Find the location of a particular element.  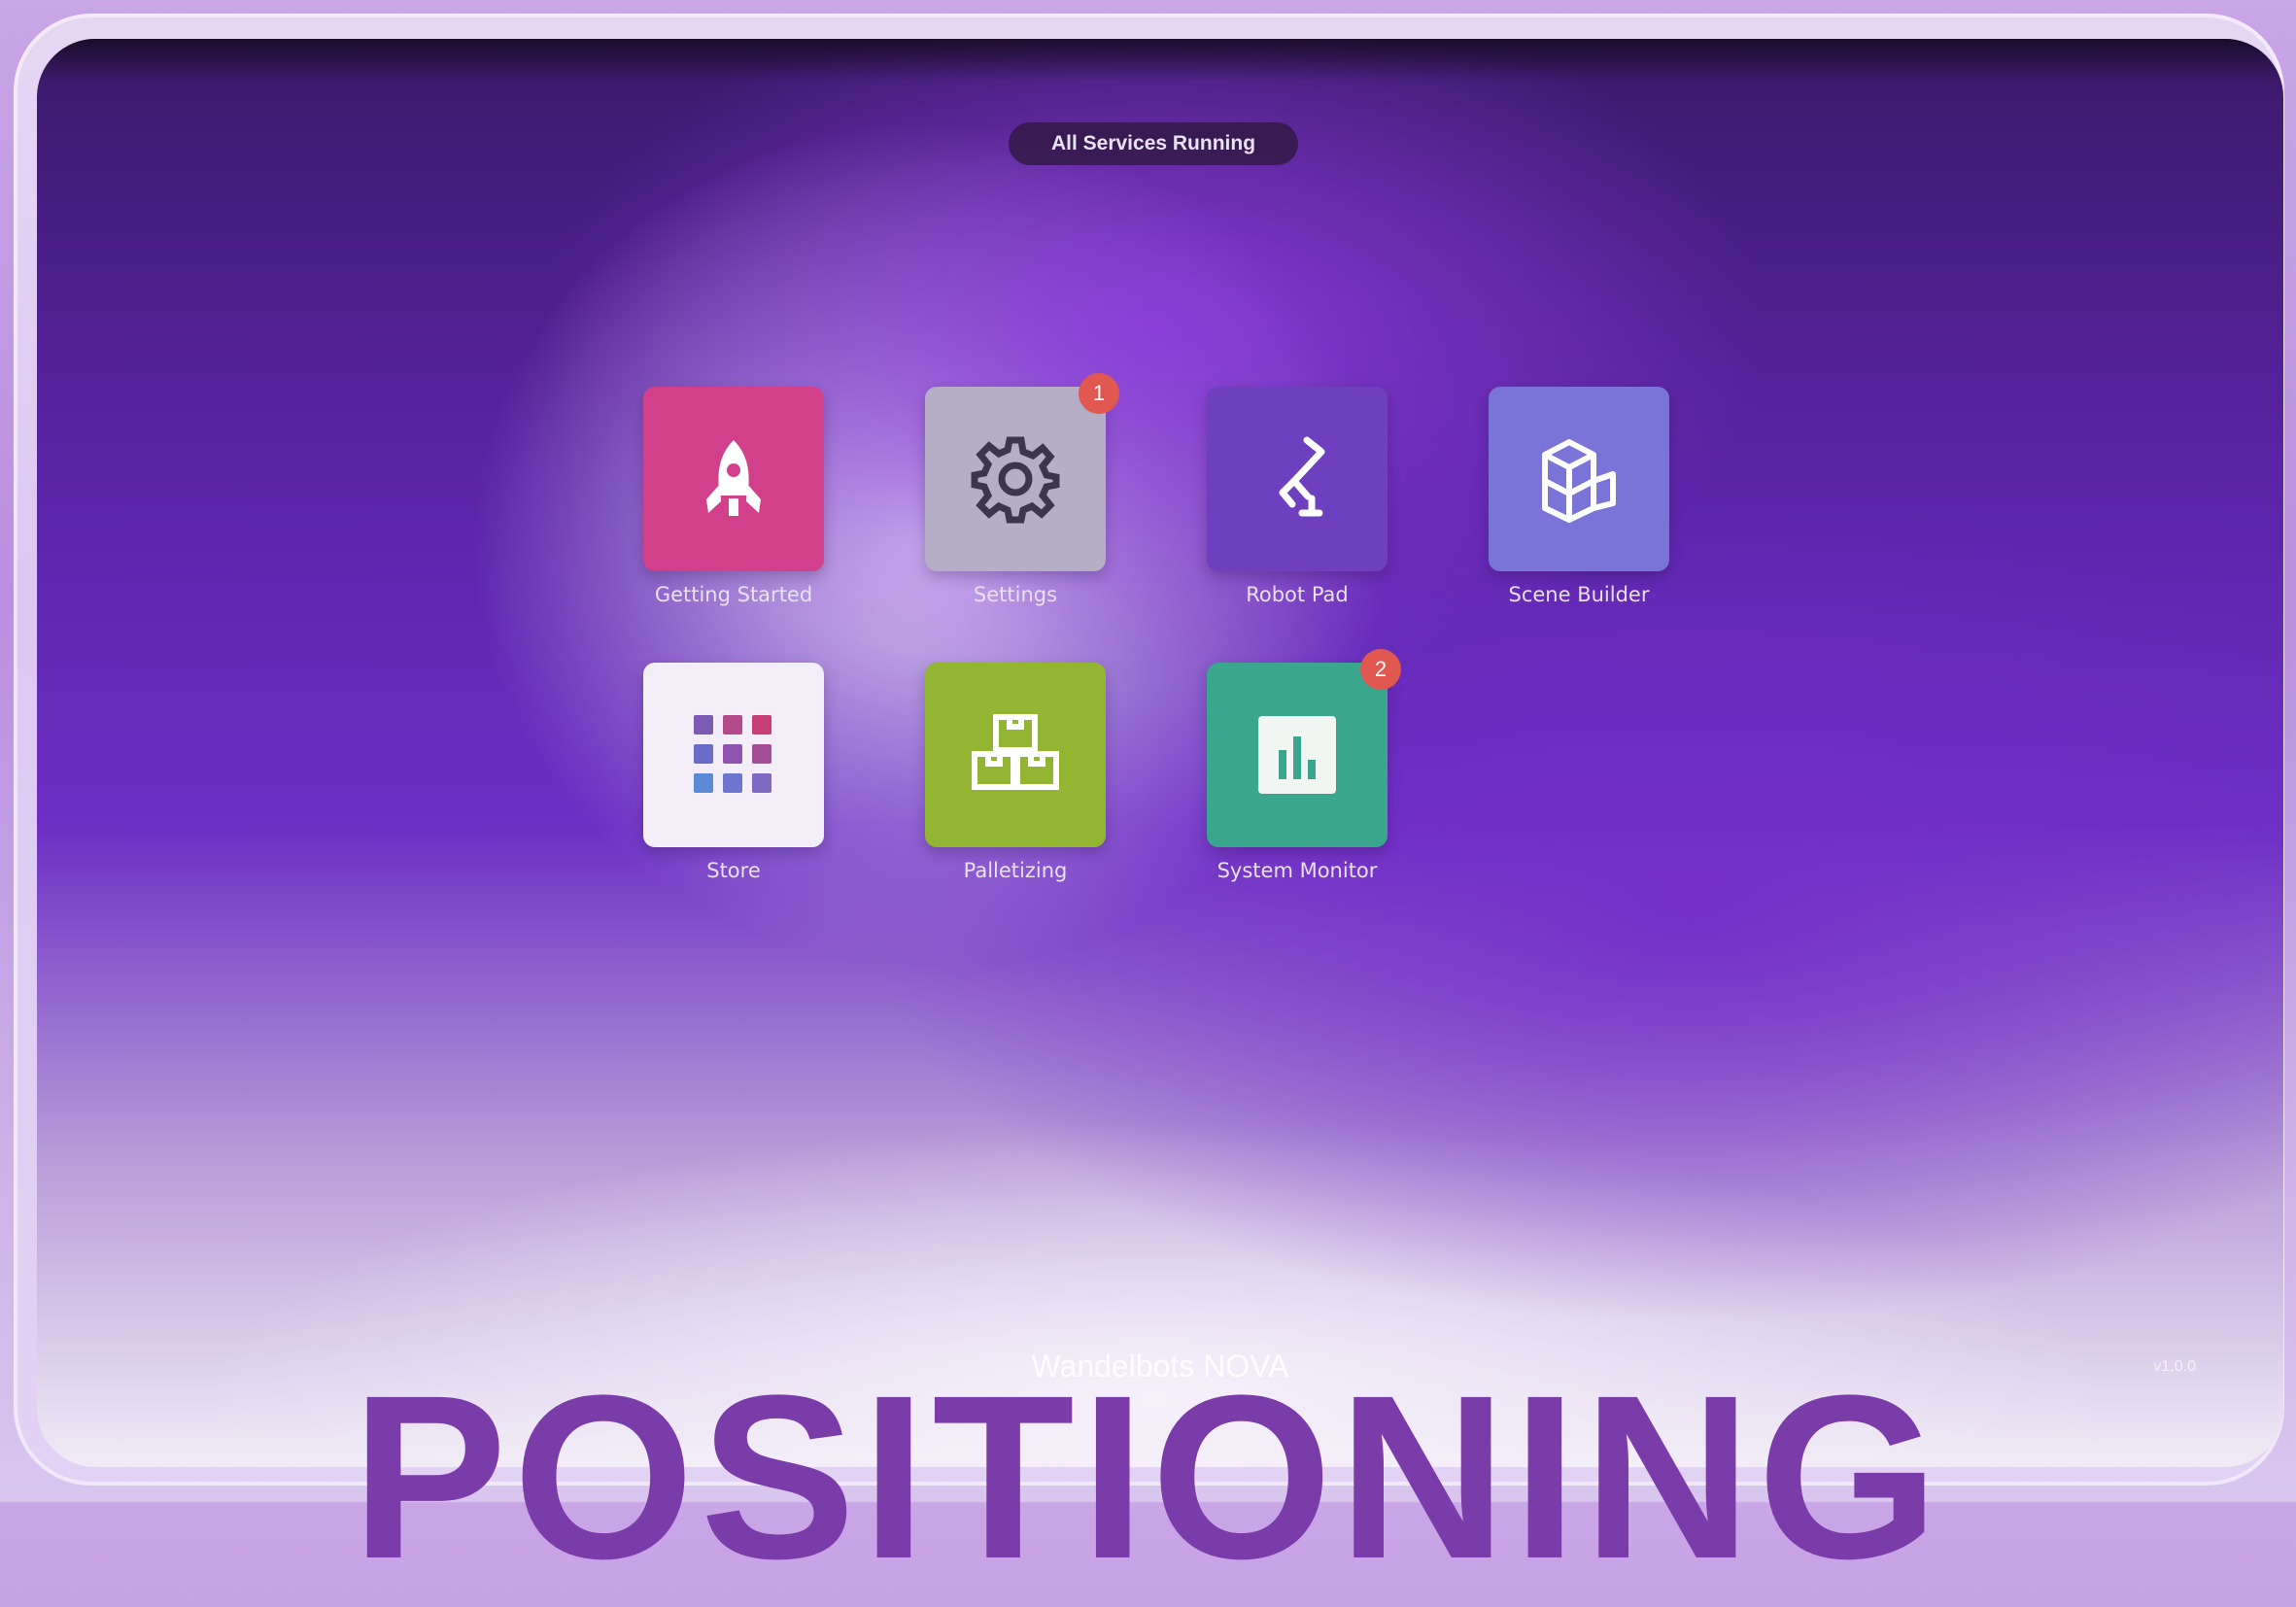

status-pill: All Services Running is located at coordinates (1153, 143).